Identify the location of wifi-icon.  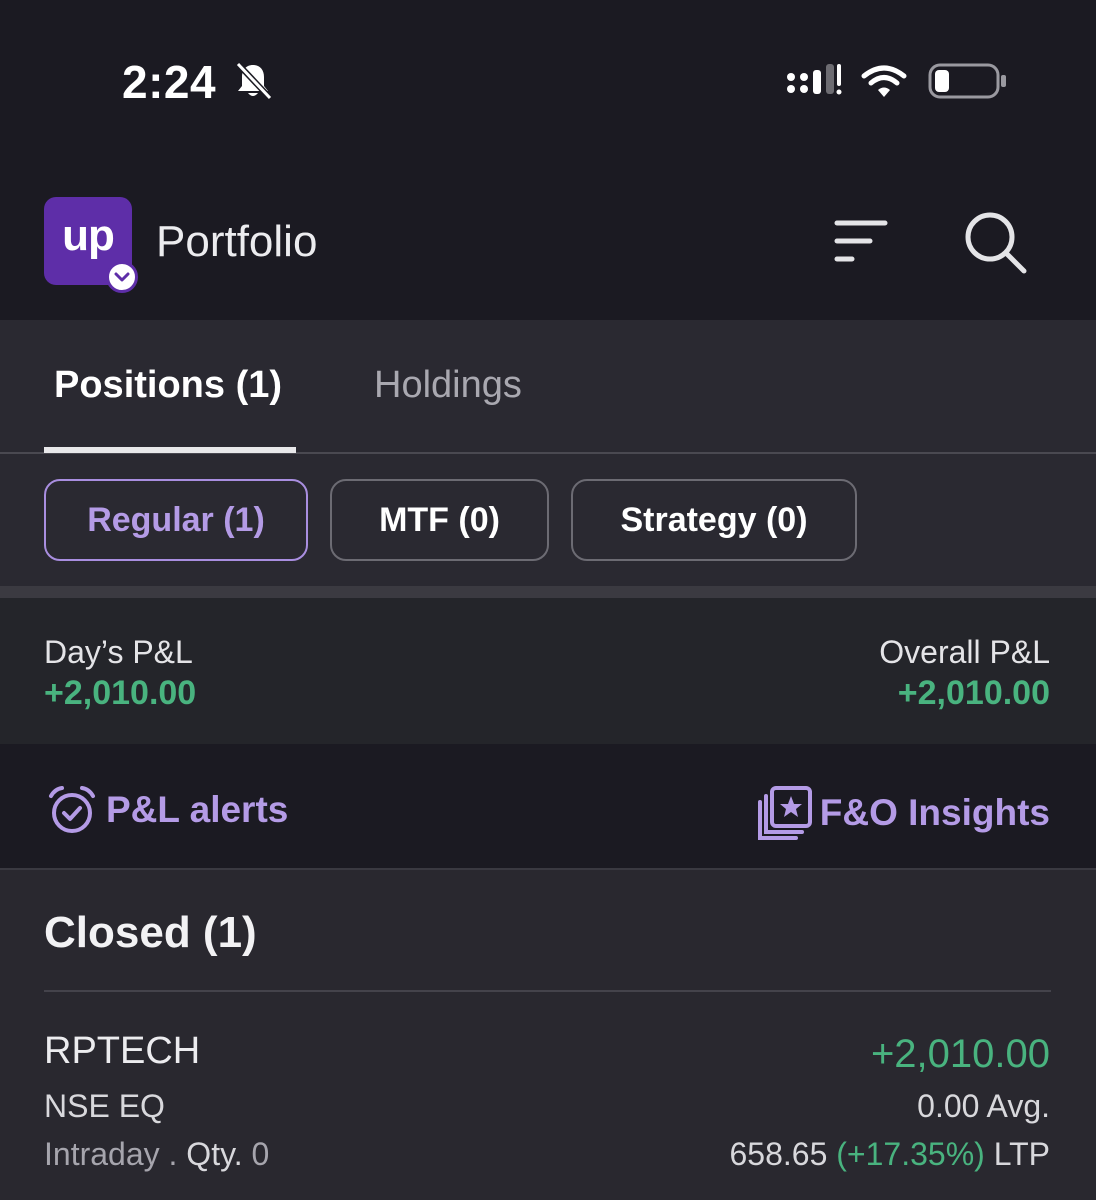
(884, 81).